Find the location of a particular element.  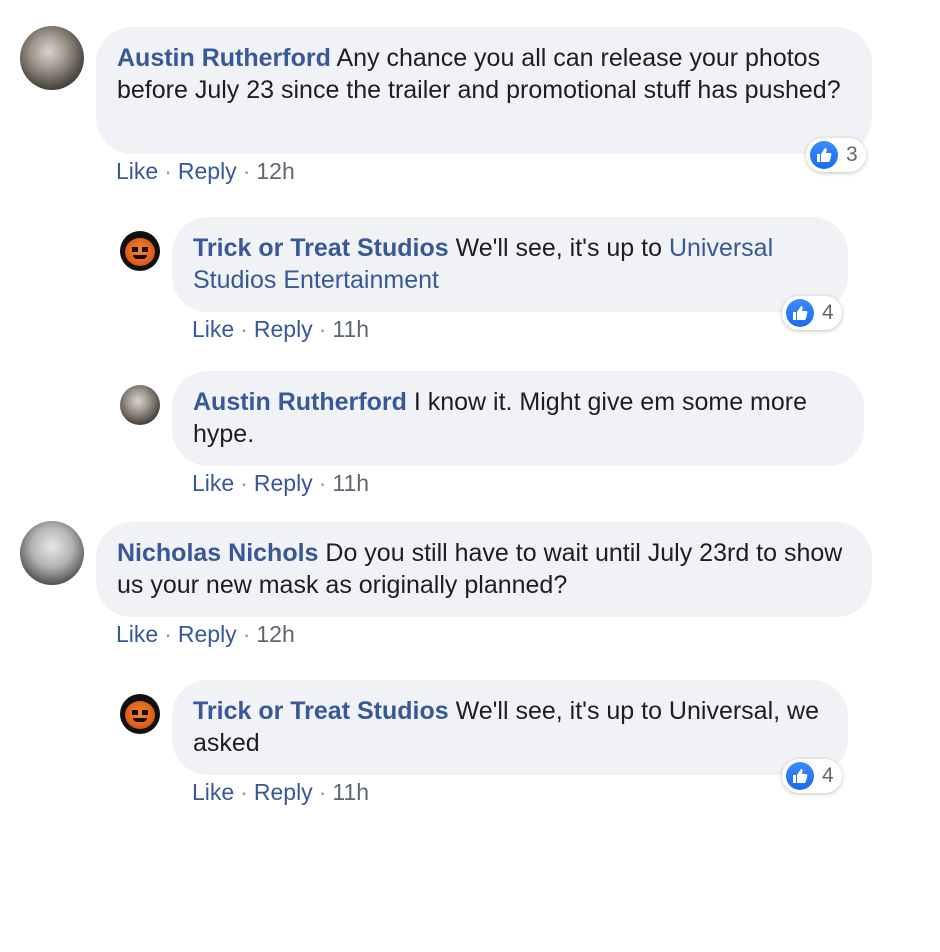

comment-text: We'll see, it's up to is located at coordinates (562, 248).